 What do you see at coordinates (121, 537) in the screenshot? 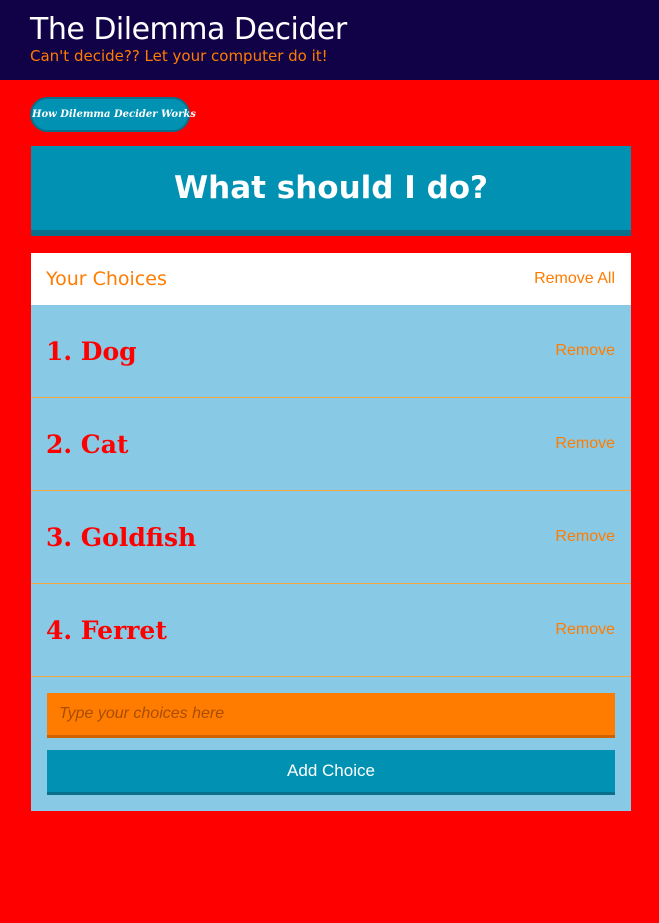
I see `choice-label: 3. Goldfish` at bounding box center [121, 537].